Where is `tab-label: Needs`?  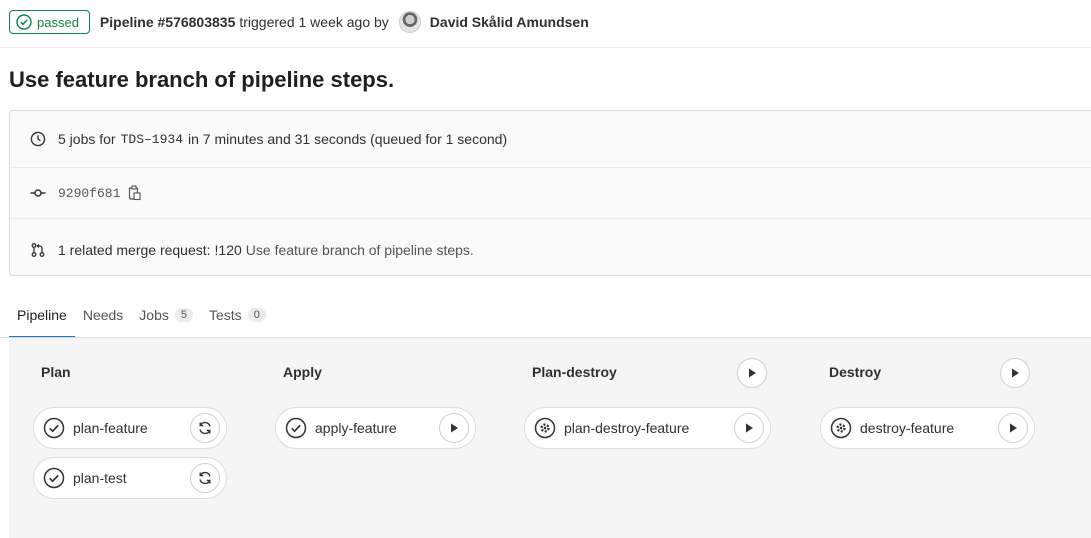 tab-label: Needs is located at coordinates (103, 315).